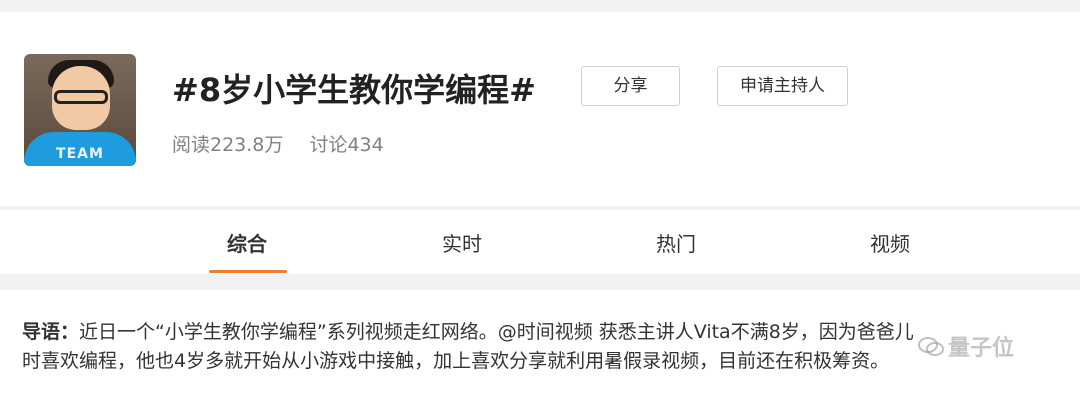 This screenshot has height=401, width=1080. What do you see at coordinates (81, 97) in the screenshot?
I see `avatar-glasses` at bounding box center [81, 97].